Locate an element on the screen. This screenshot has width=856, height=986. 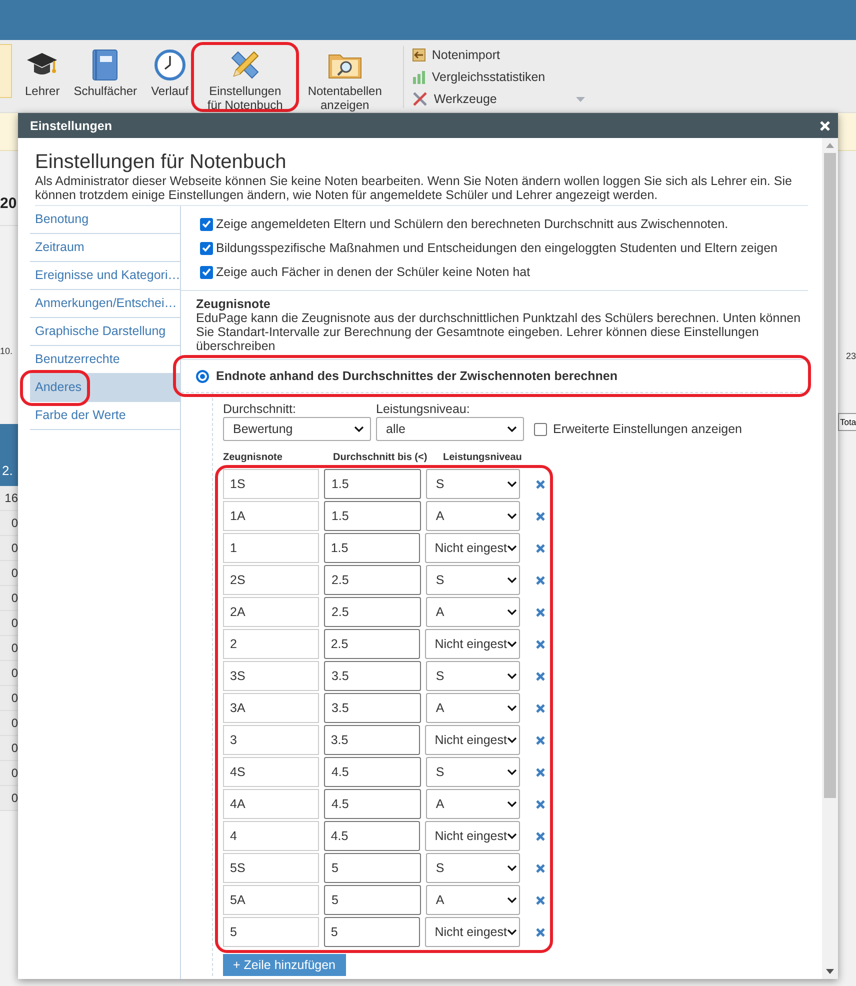
close-icon is located at coordinates (825, 125).